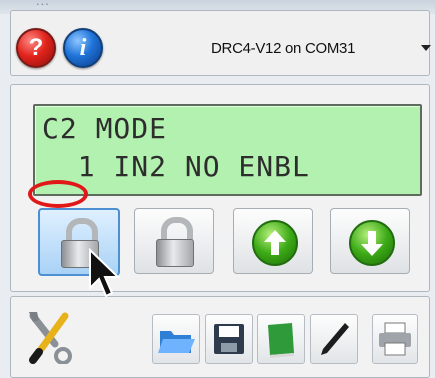 The image size is (435, 378). What do you see at coordinates (49, 336) in the screenshot?
I see `settings-icon` at bounding box center [49, 336].